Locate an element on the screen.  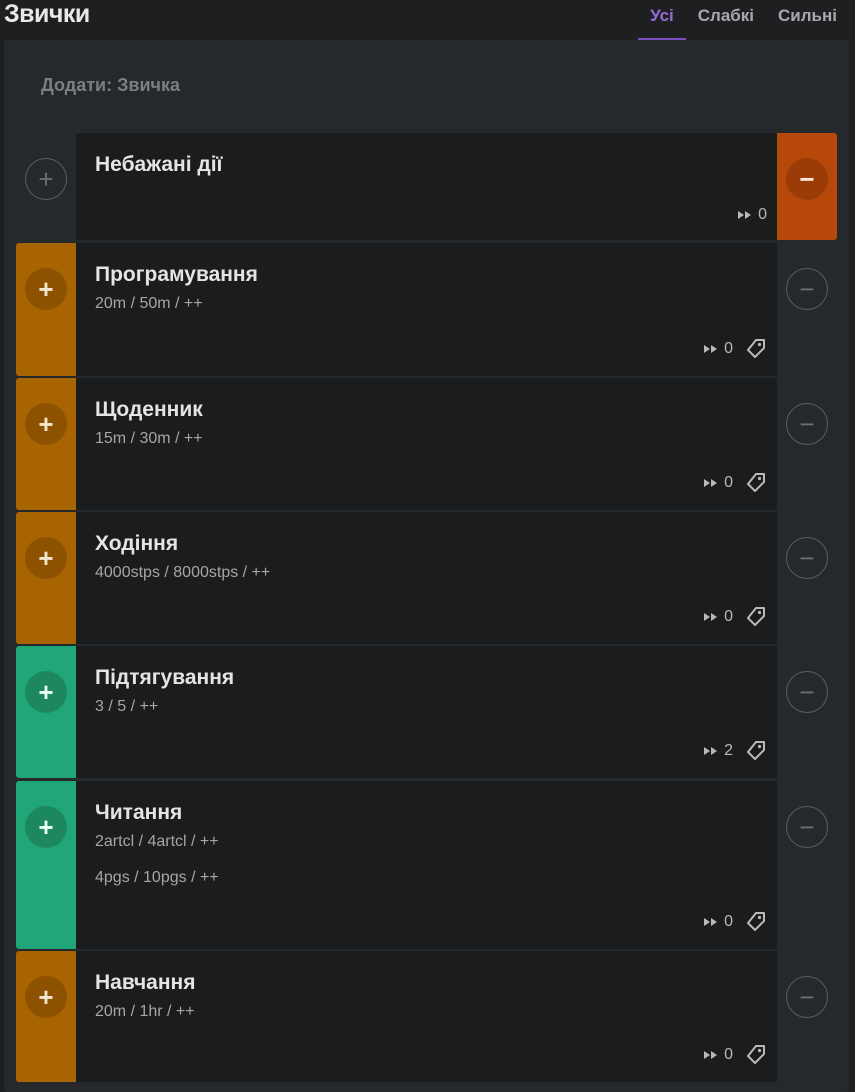
habit-card: + Програмування 20m / 50m / ++ 0 − is located at coordinates (426, 309).